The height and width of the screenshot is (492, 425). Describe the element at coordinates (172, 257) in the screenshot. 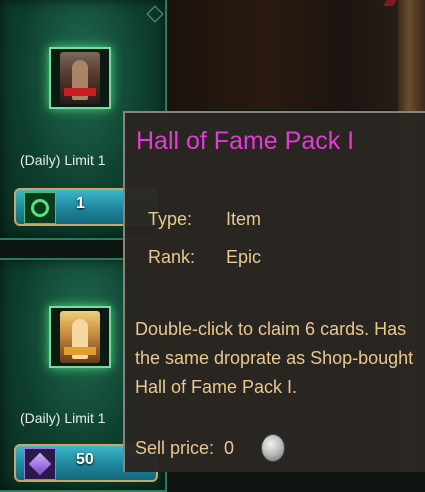

I see `rank-label: Rank:` at that location.